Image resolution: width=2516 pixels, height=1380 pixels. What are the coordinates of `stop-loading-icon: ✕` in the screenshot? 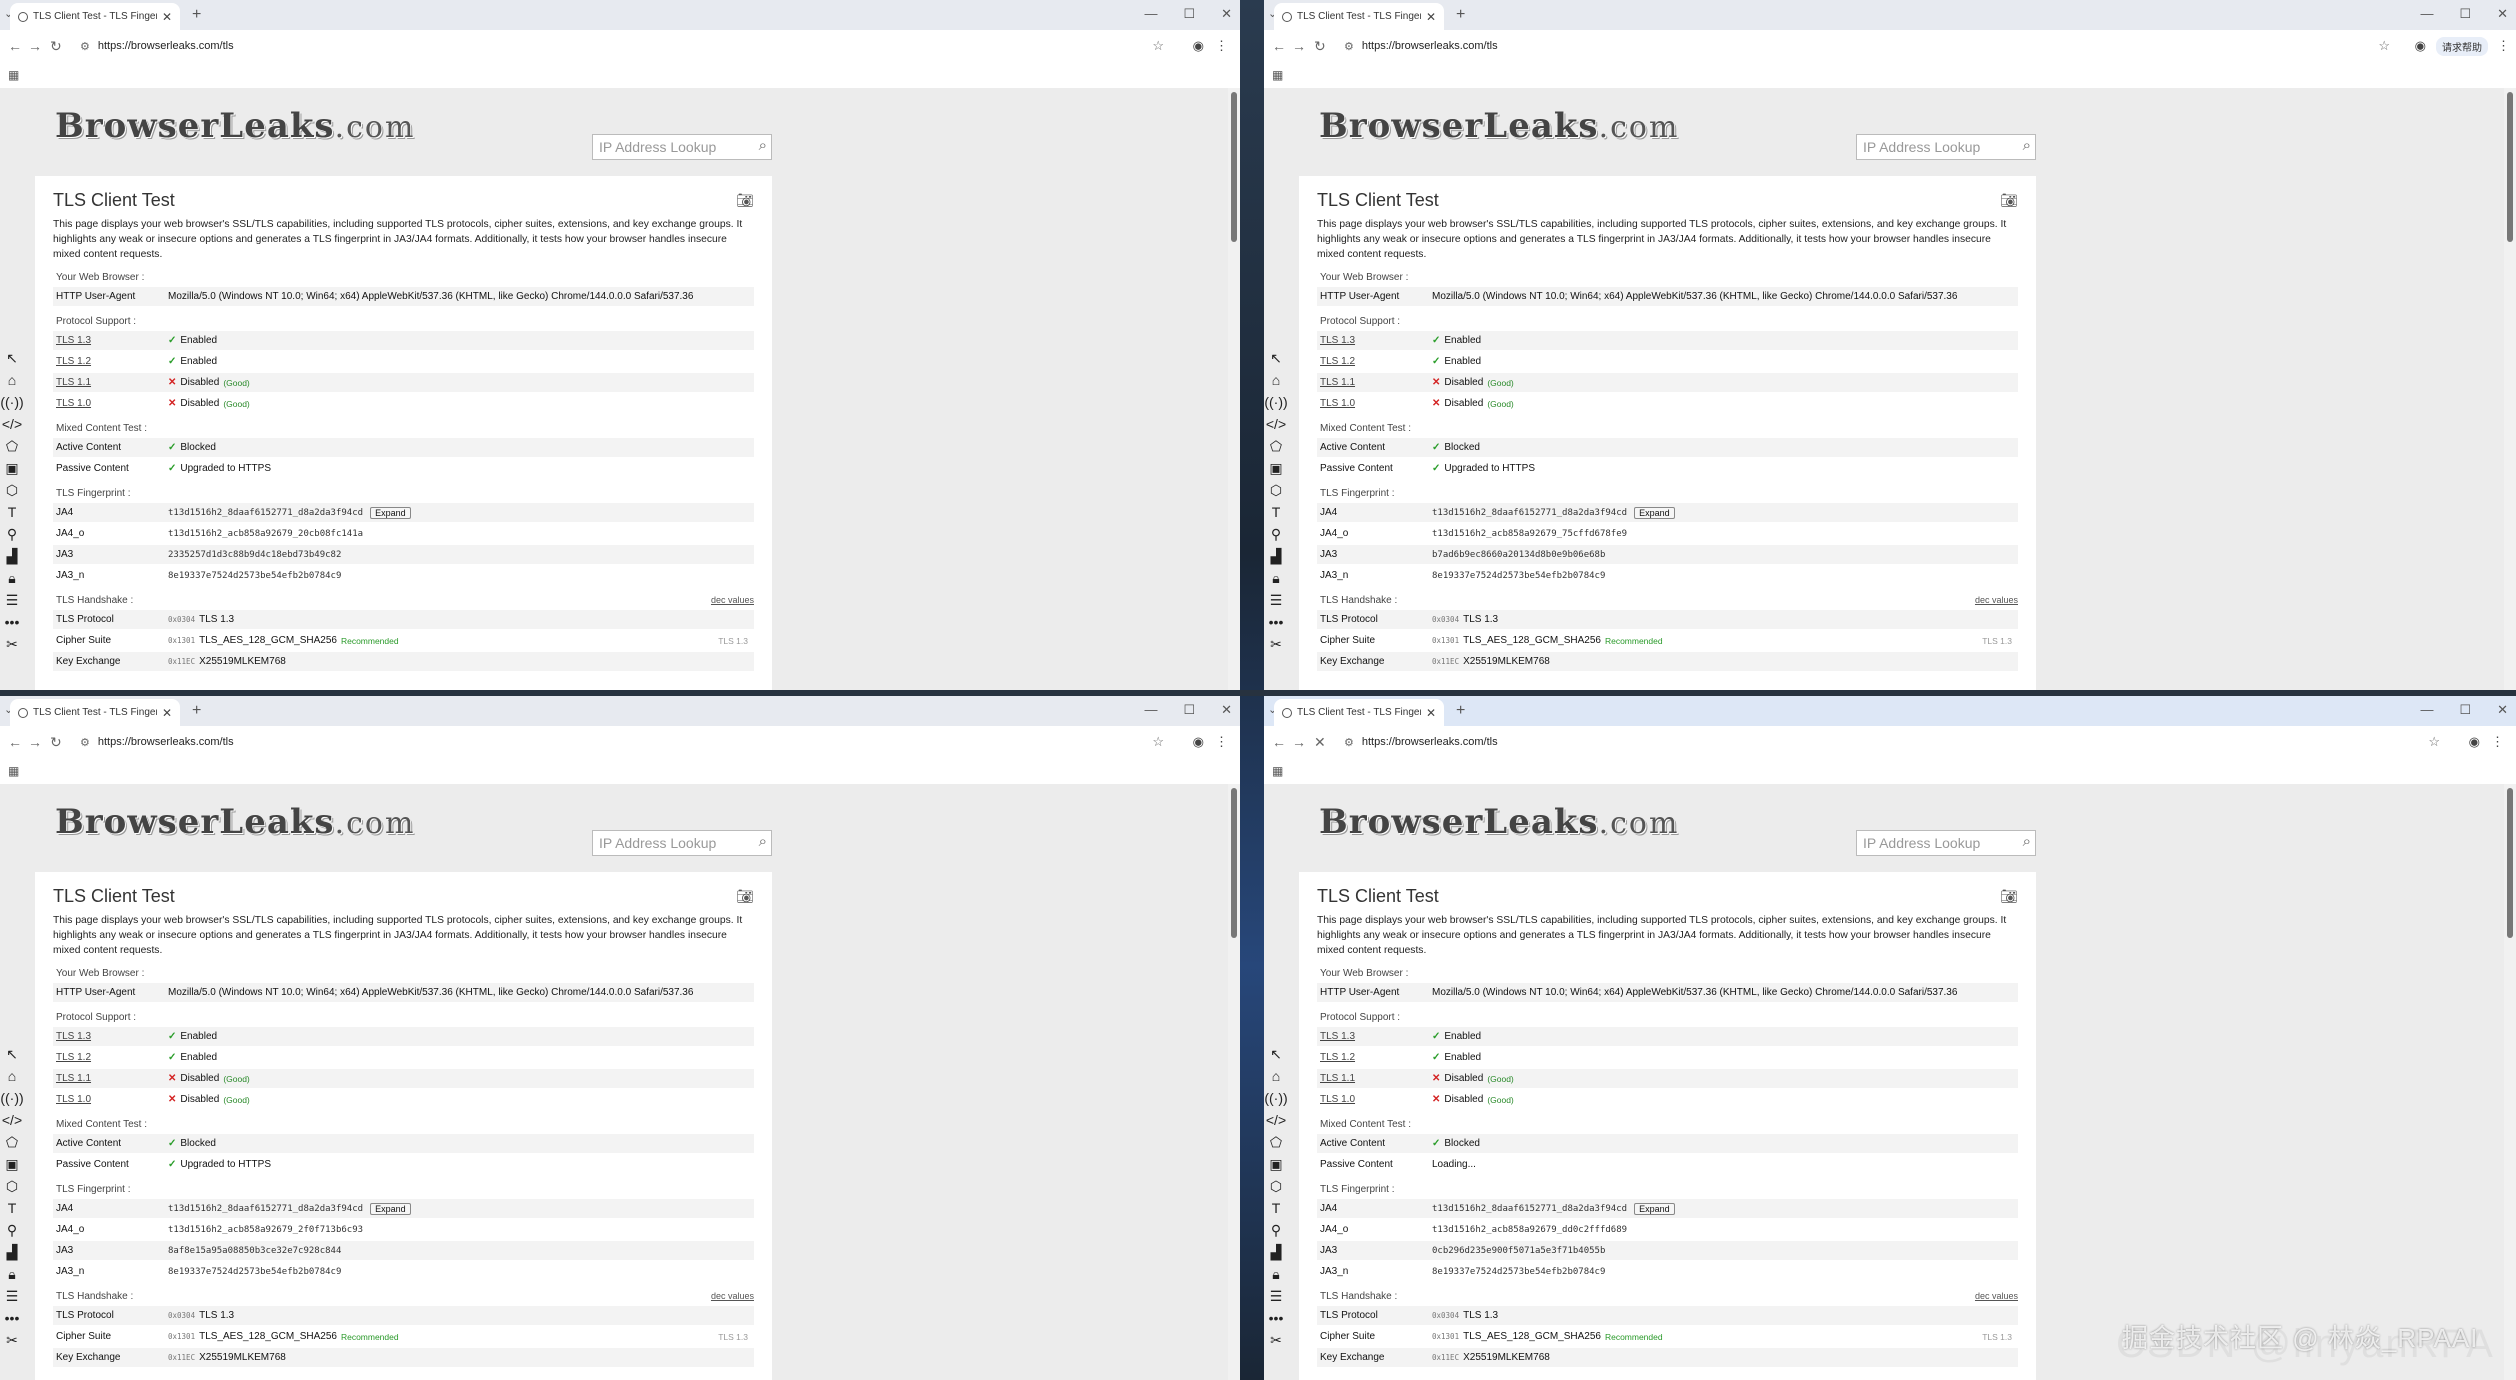 It's located at (1320, 742).